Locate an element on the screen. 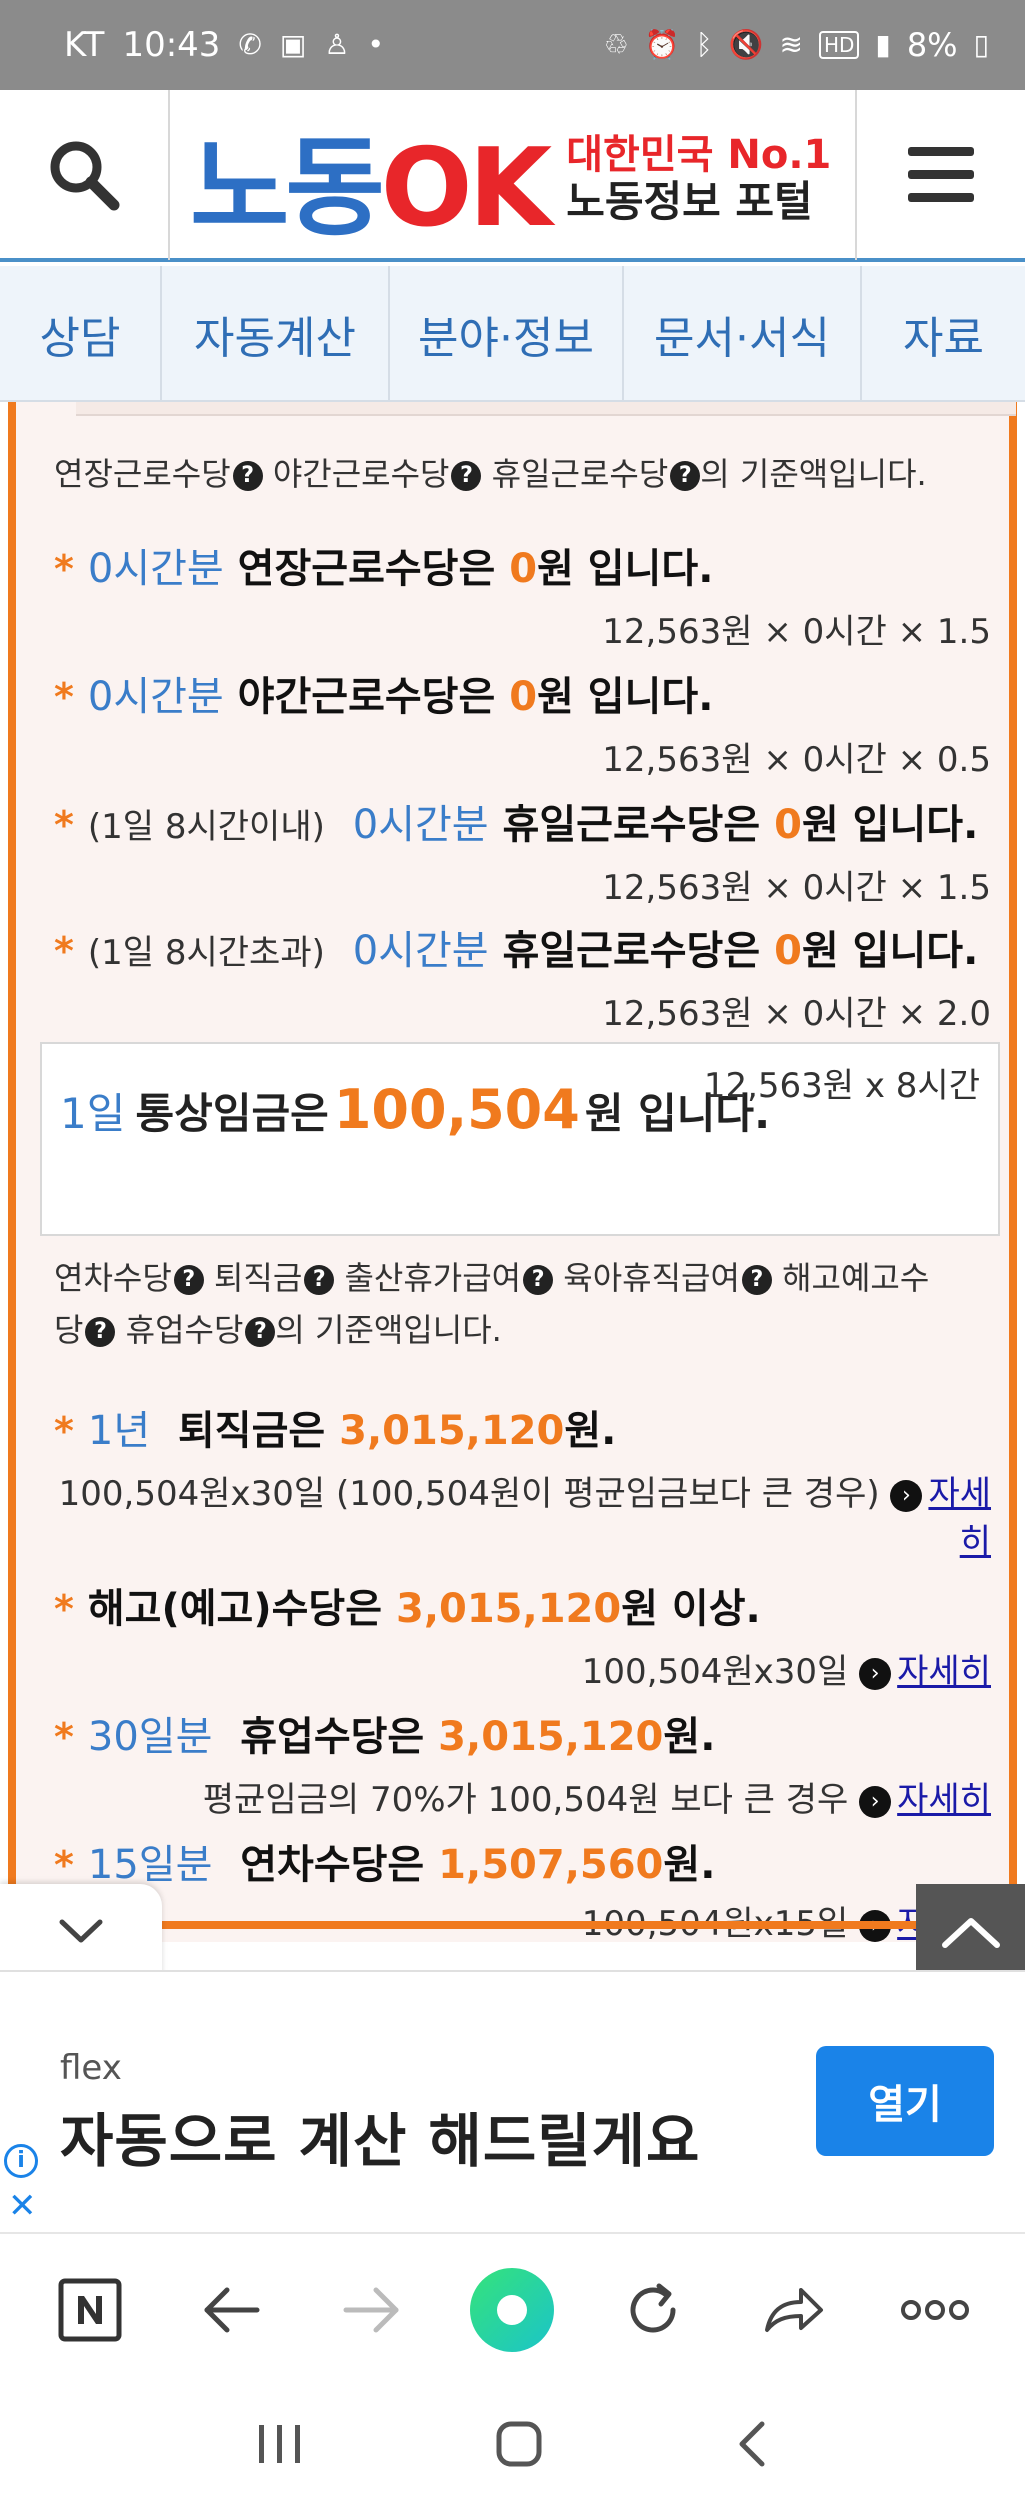  refresh-button is located at coordinates (653, 2310).